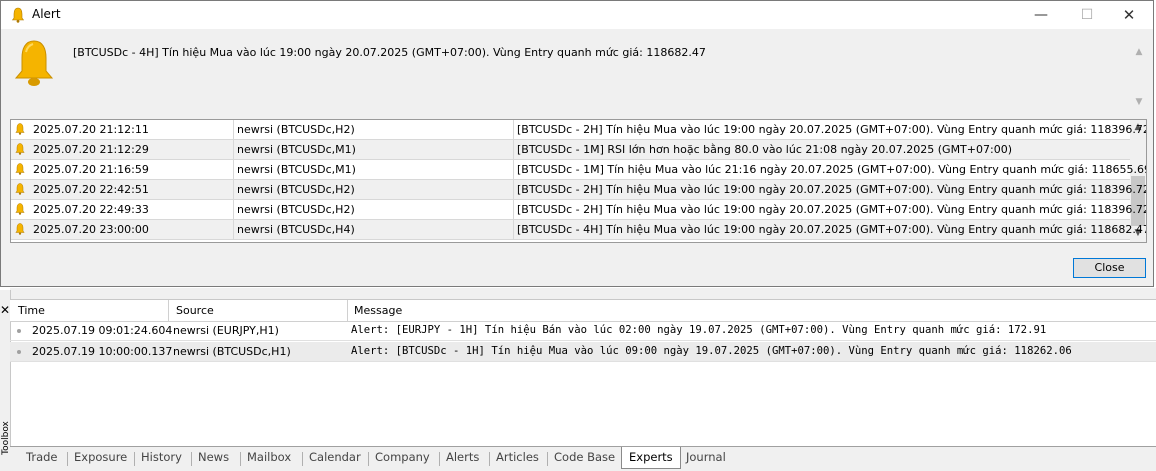 The width and height of the screenshot is (1156, 471). I want to click on alert-time: 2025.07.20 21:16:59, so click(91, 169).